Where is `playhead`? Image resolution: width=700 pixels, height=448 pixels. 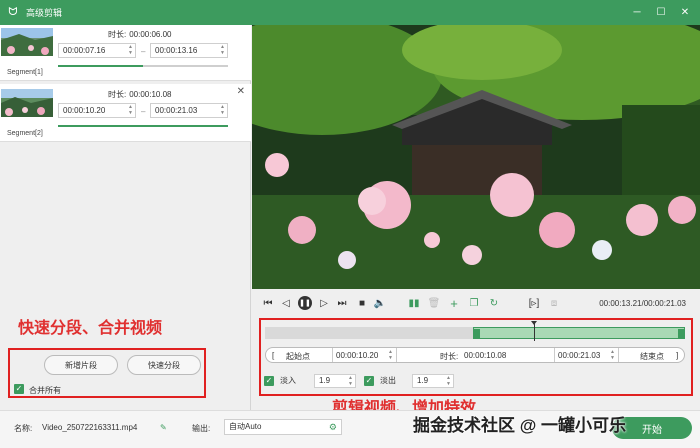
playhead is located at coordinates (534, 331).